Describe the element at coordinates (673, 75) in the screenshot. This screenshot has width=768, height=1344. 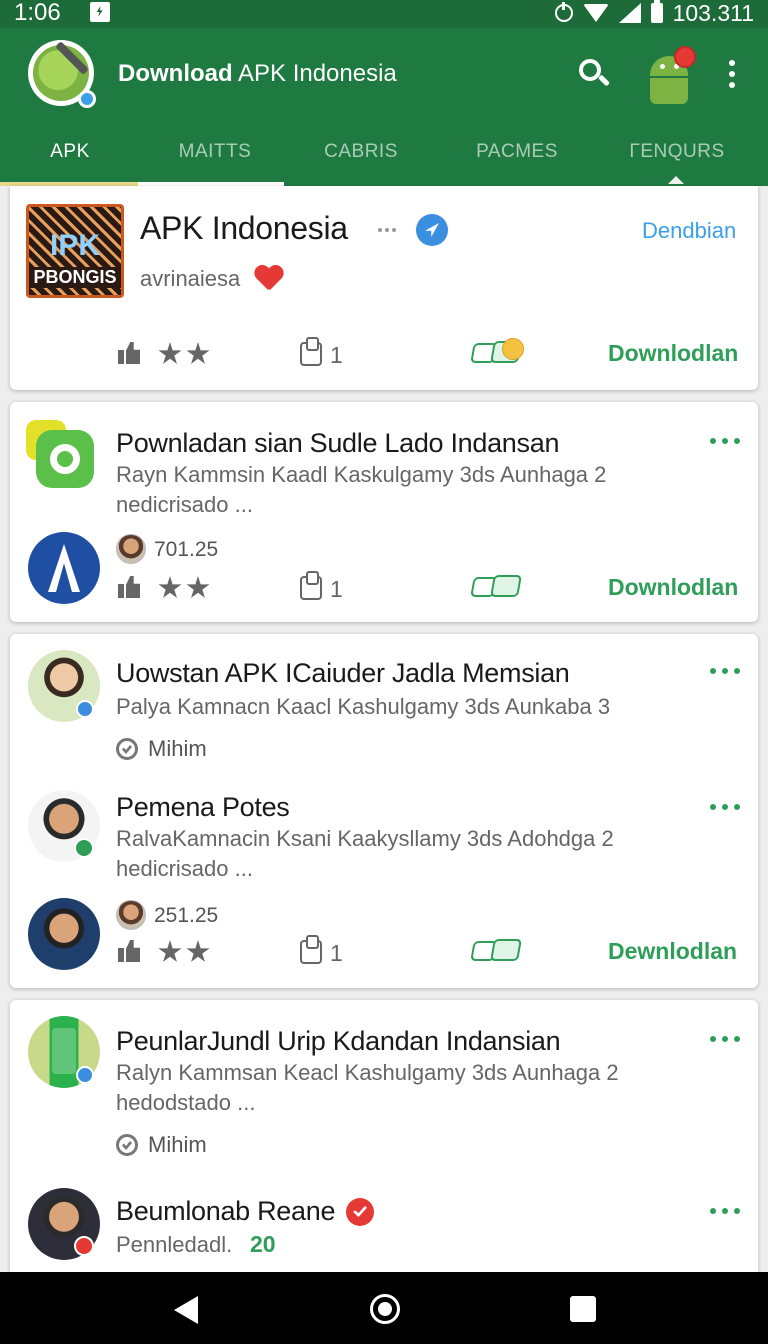
I see `android-profile-button` at that location.